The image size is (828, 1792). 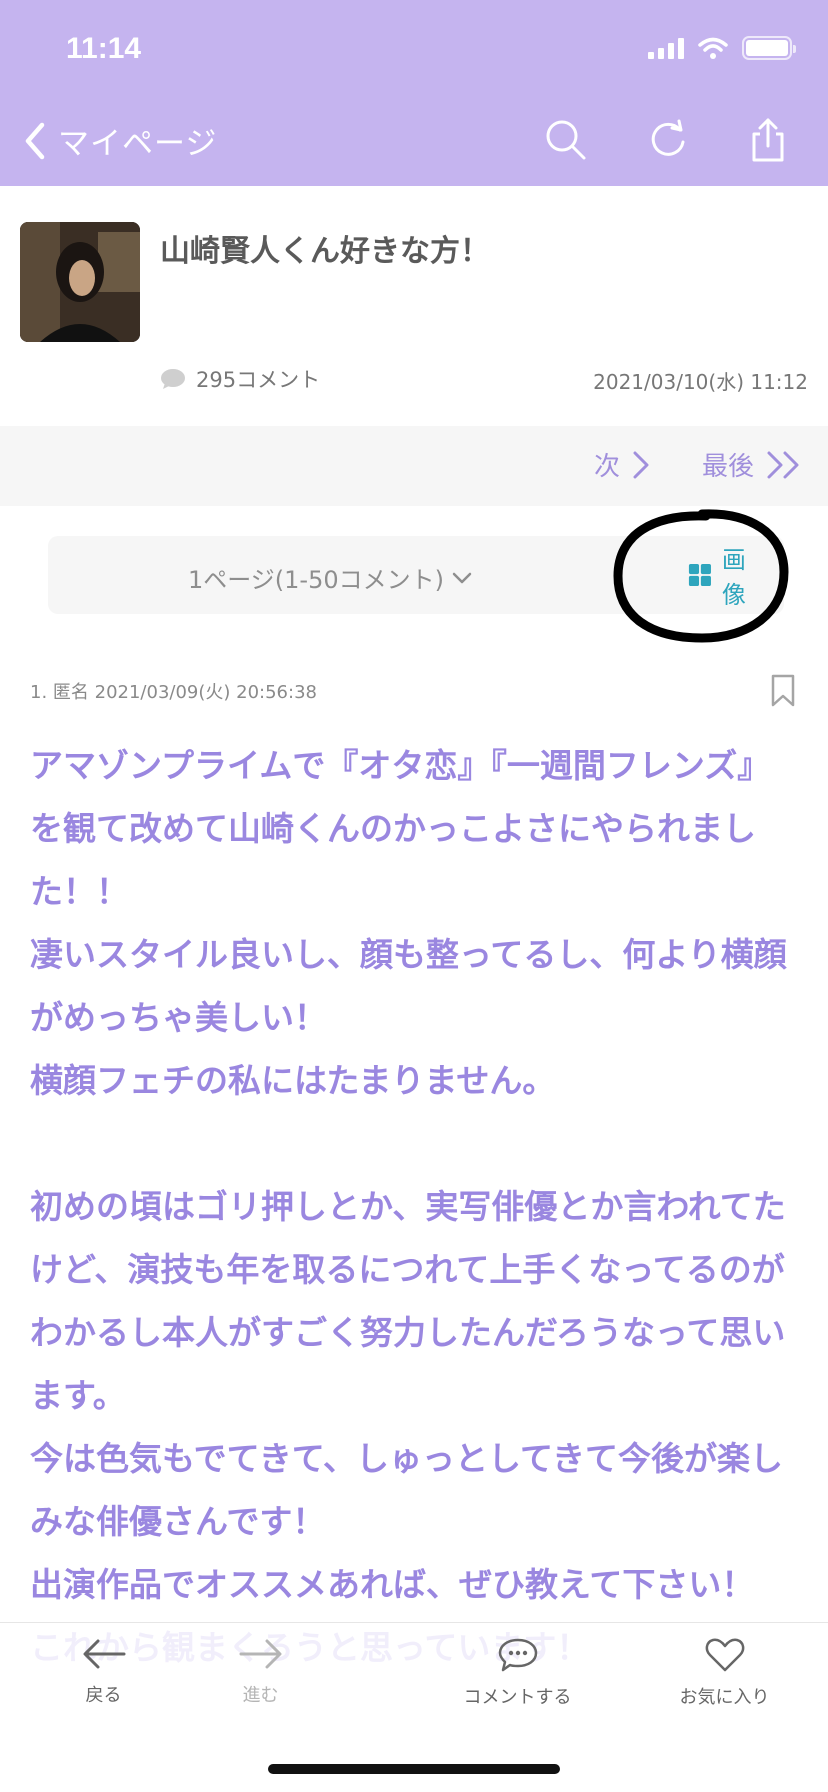 I want to click on search-button, so click(x=566, y=140).